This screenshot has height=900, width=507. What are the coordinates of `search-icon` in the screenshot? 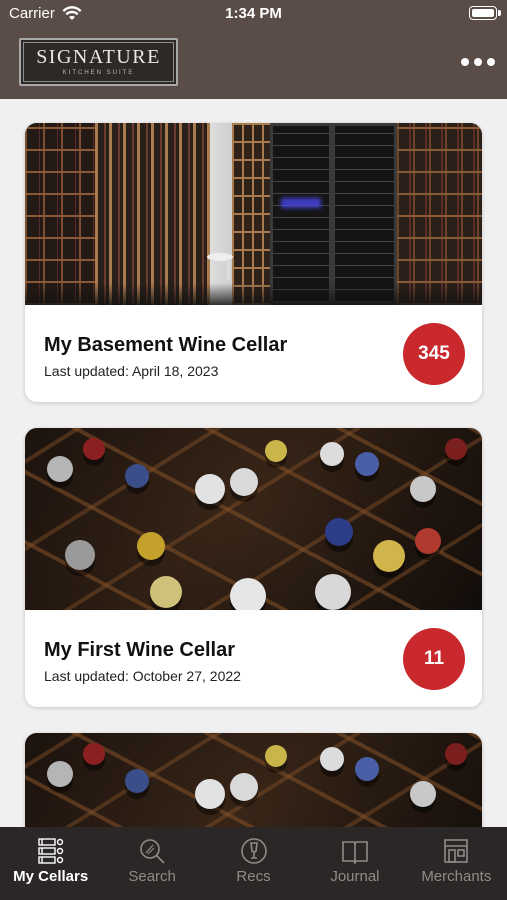 It's located at (152, 851).